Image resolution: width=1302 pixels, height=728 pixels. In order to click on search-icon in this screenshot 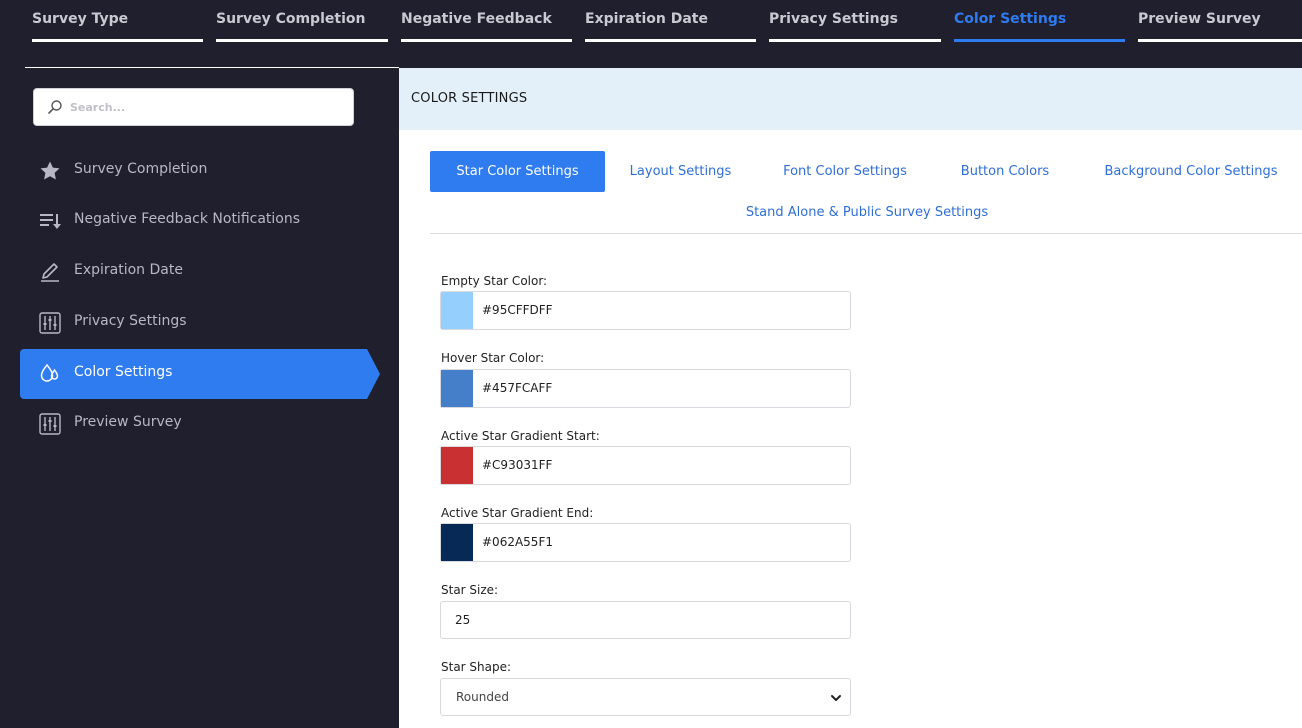, I will do `click(55, 107)`.